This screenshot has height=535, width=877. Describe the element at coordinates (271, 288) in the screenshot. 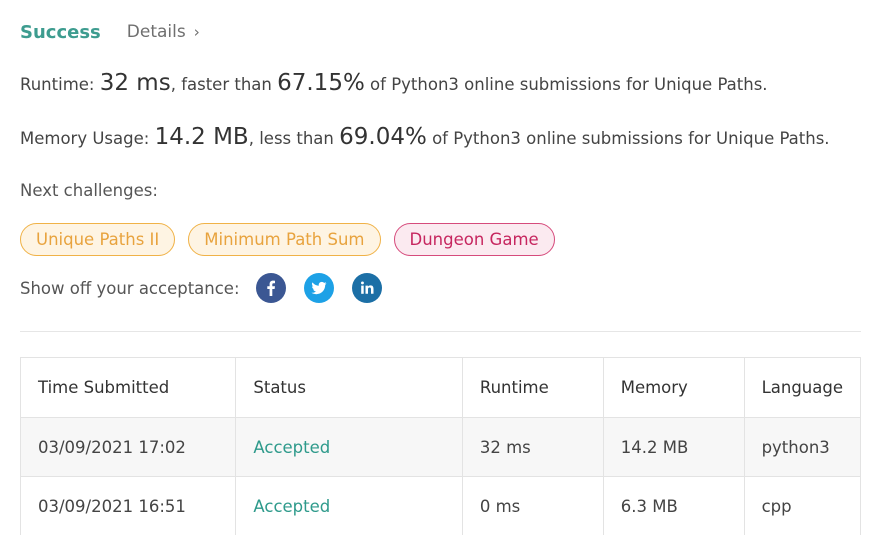

I see `facebook-icon` at that location.